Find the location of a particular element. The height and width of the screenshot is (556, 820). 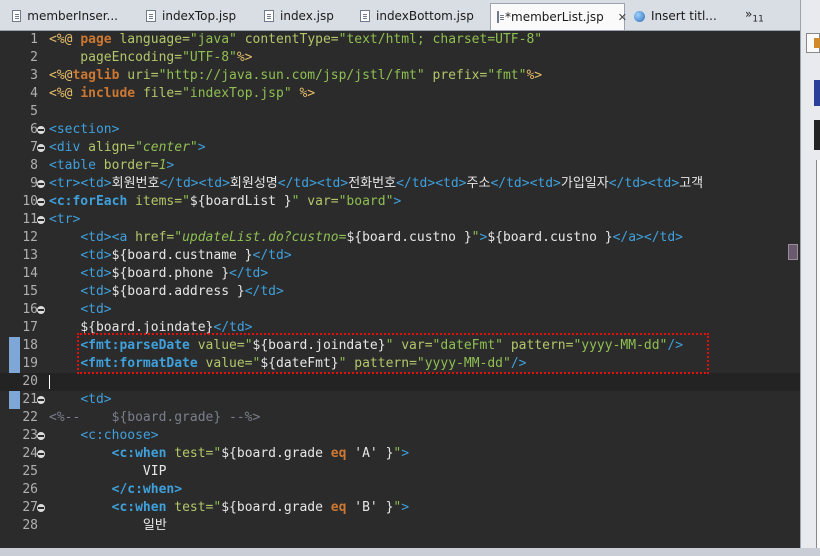

close-icon: ✕ is located at coordinates (622, 17).